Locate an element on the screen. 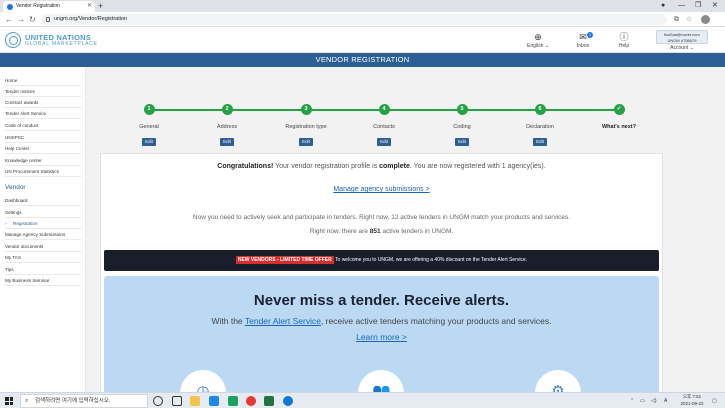 This screenshot has height=408, width=725. new-tab-button: + is located at coordinates (100, 6).